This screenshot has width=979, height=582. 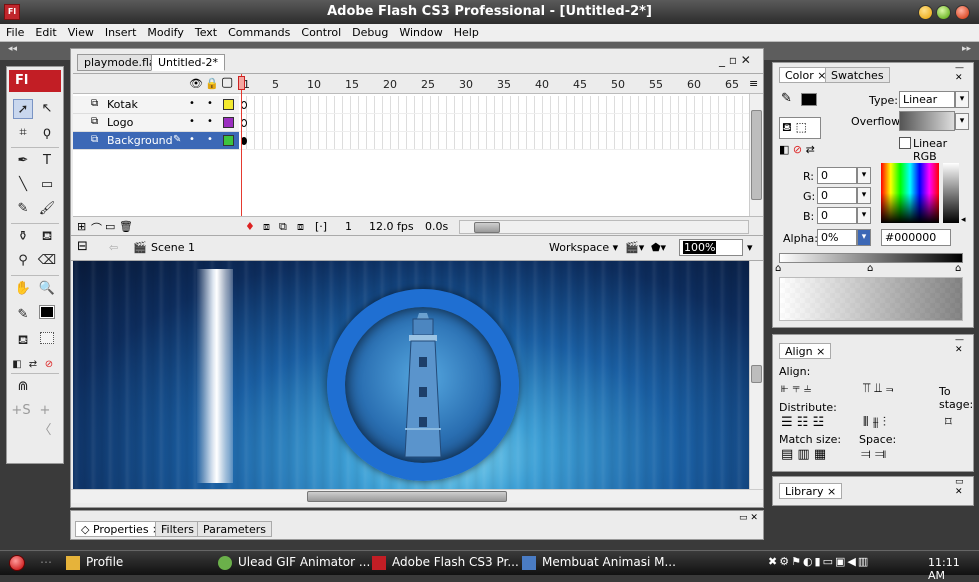 I want to click on fill-color-swatch, so click(x=47, y=341).